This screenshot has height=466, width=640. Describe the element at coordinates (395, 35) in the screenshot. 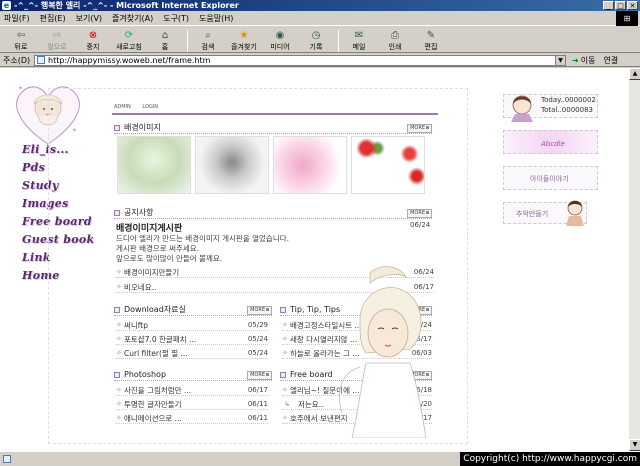

I see `print-icon: ⎙` at that location.